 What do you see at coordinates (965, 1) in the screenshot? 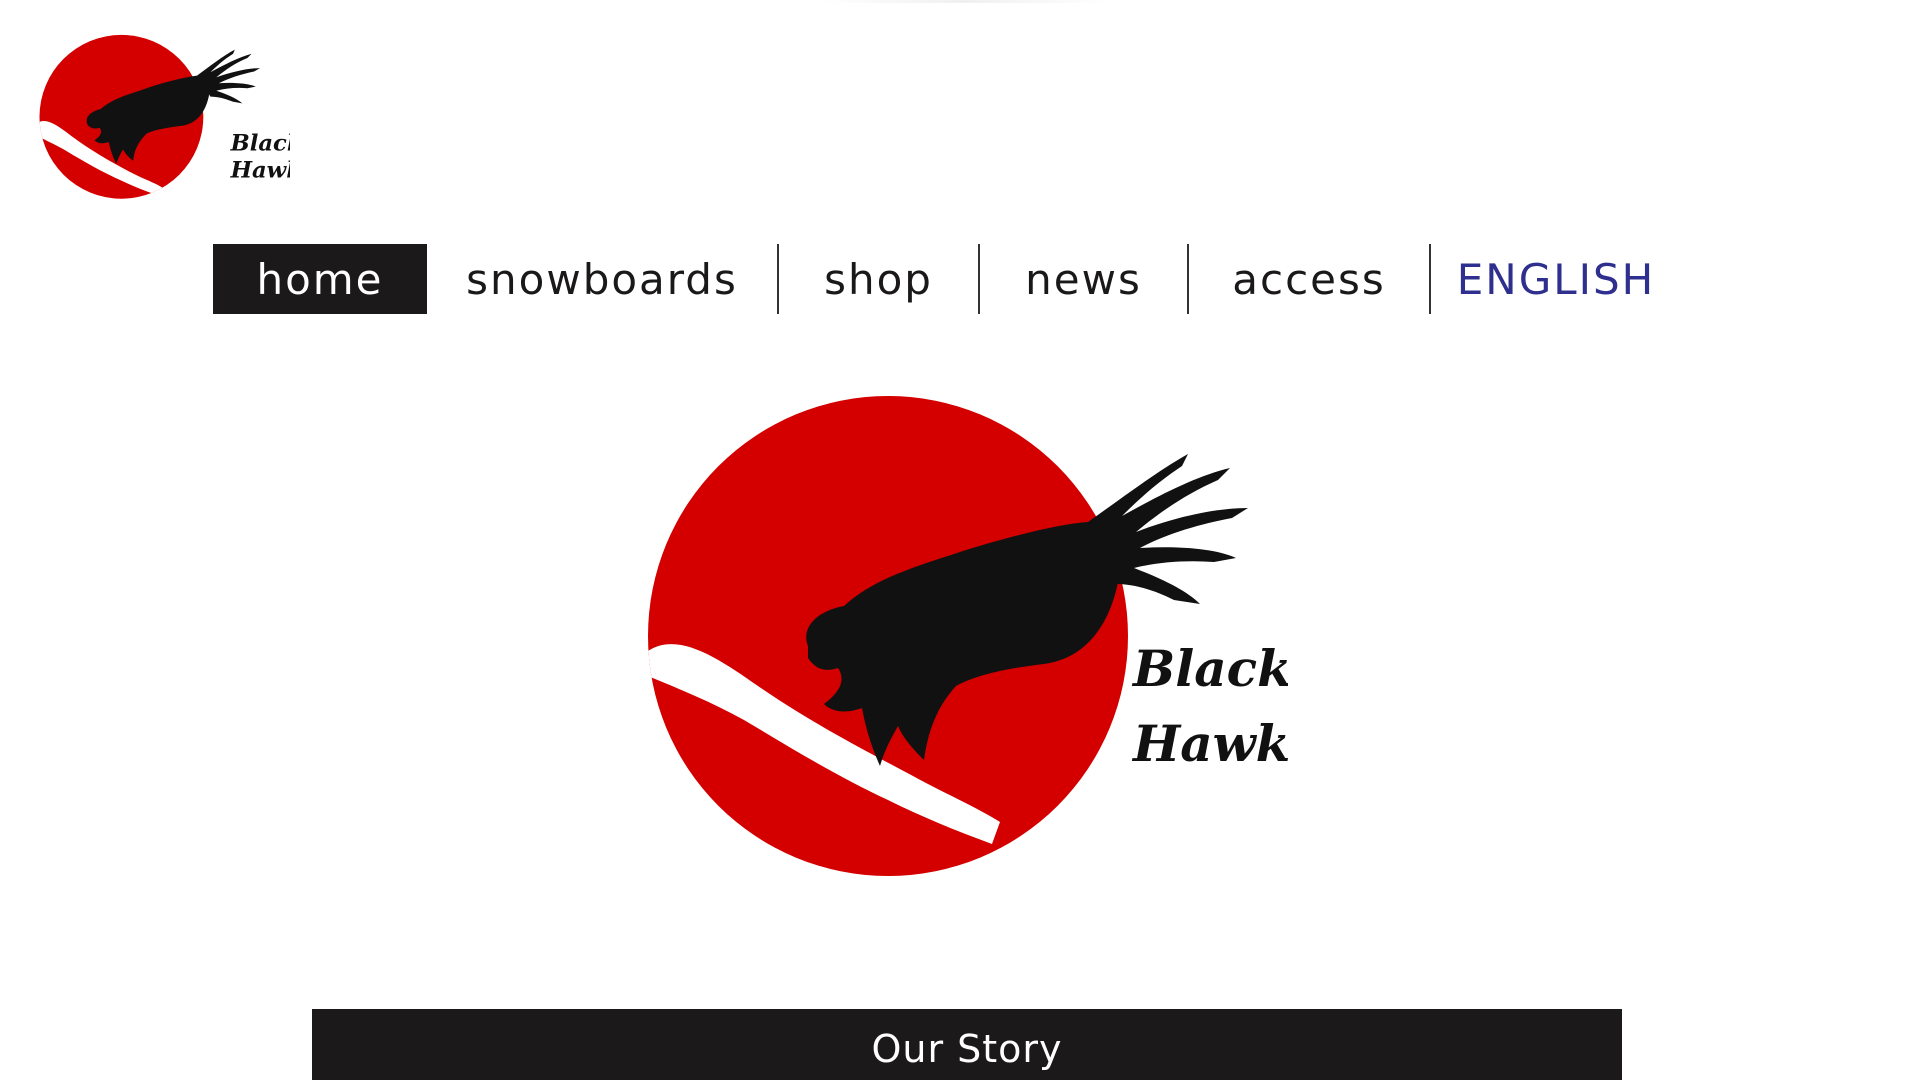
I see `top-edge-shadow` at bounding box center [965, 1].